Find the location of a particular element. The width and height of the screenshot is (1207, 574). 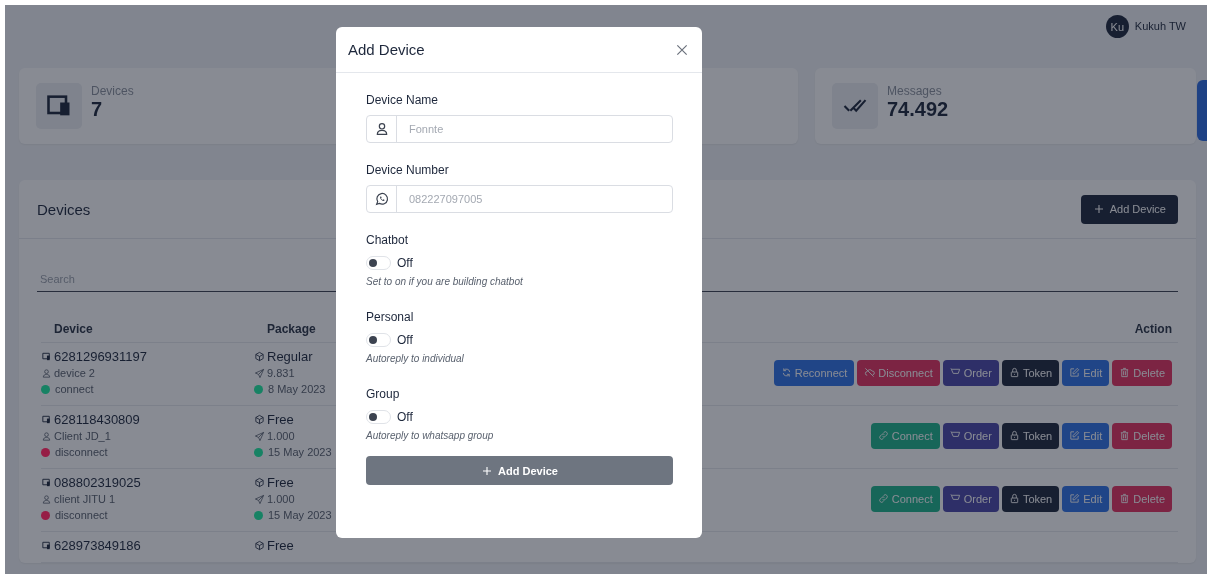

field-label: Chatbot is located at coordinates (388, 240).